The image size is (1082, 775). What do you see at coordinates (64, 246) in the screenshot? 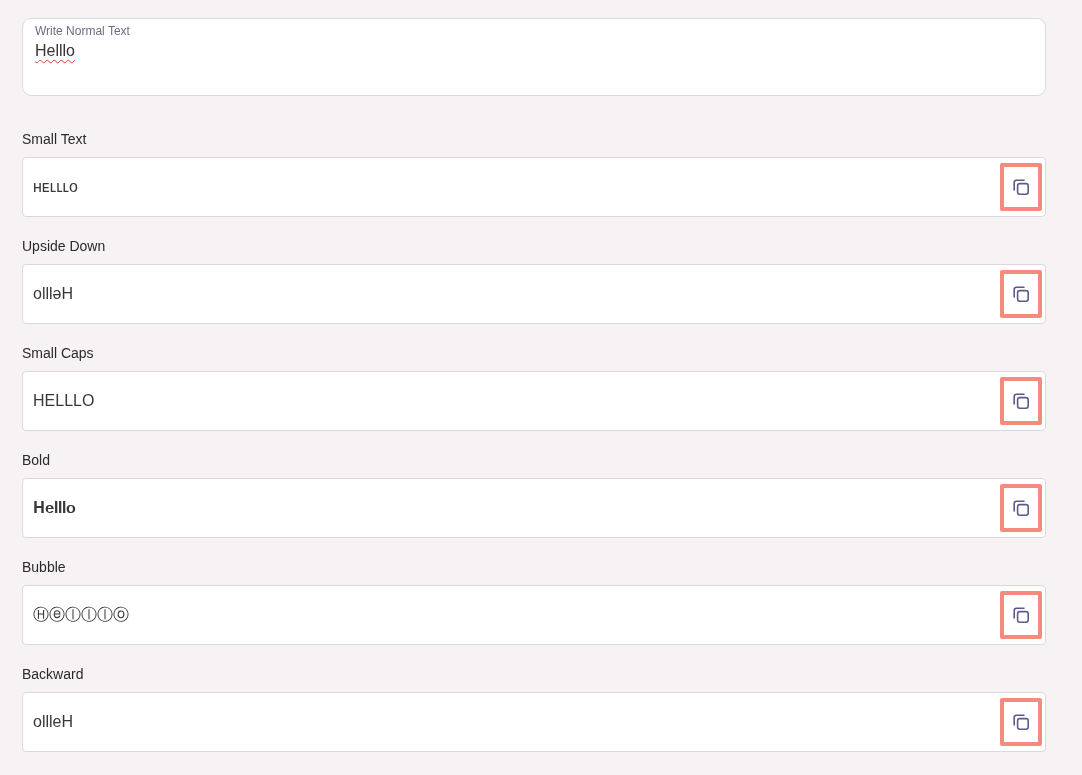
I see `section-label: Upside Down` at bounding box center [64, 246].